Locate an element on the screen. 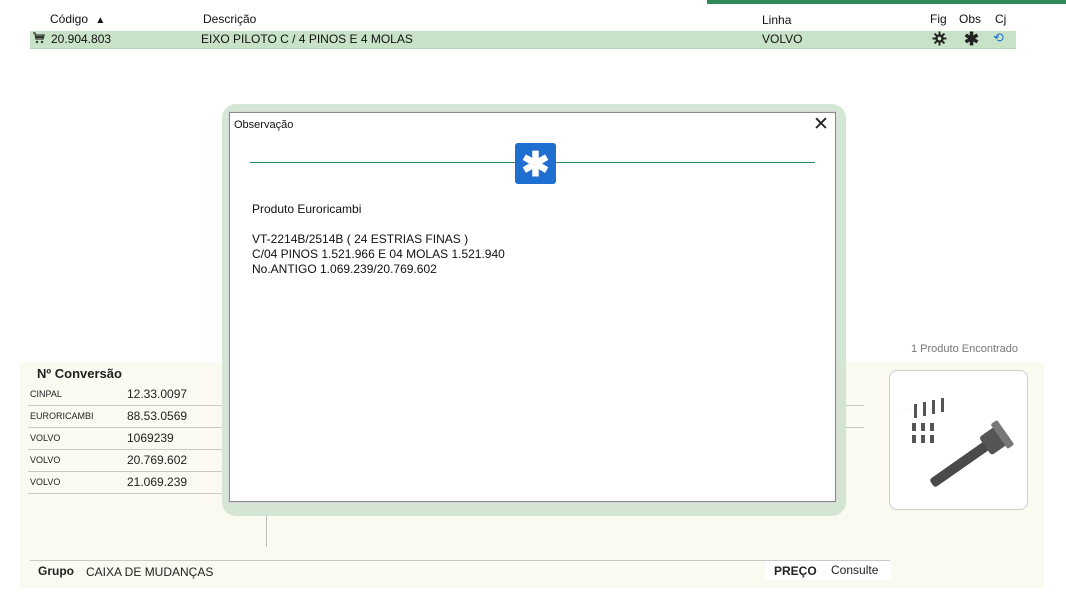  header-obs: Obs is located at coordinates (970, 19).